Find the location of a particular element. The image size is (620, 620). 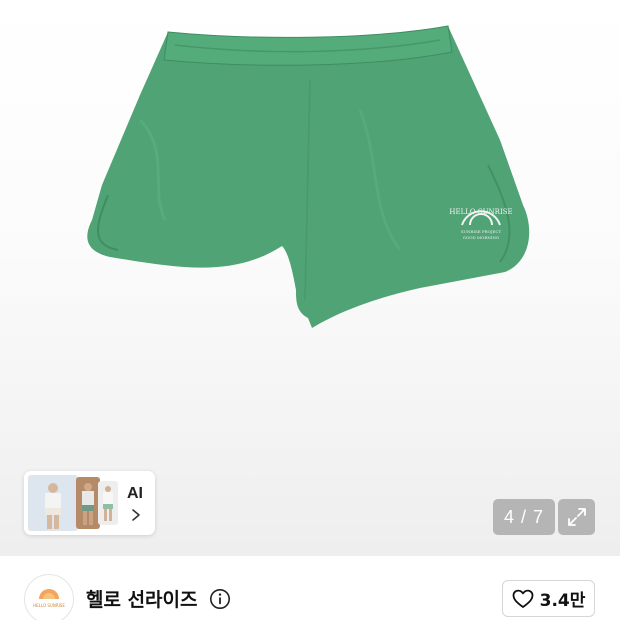

ai-thumbnail-stack is located at coordinates (72, 503).